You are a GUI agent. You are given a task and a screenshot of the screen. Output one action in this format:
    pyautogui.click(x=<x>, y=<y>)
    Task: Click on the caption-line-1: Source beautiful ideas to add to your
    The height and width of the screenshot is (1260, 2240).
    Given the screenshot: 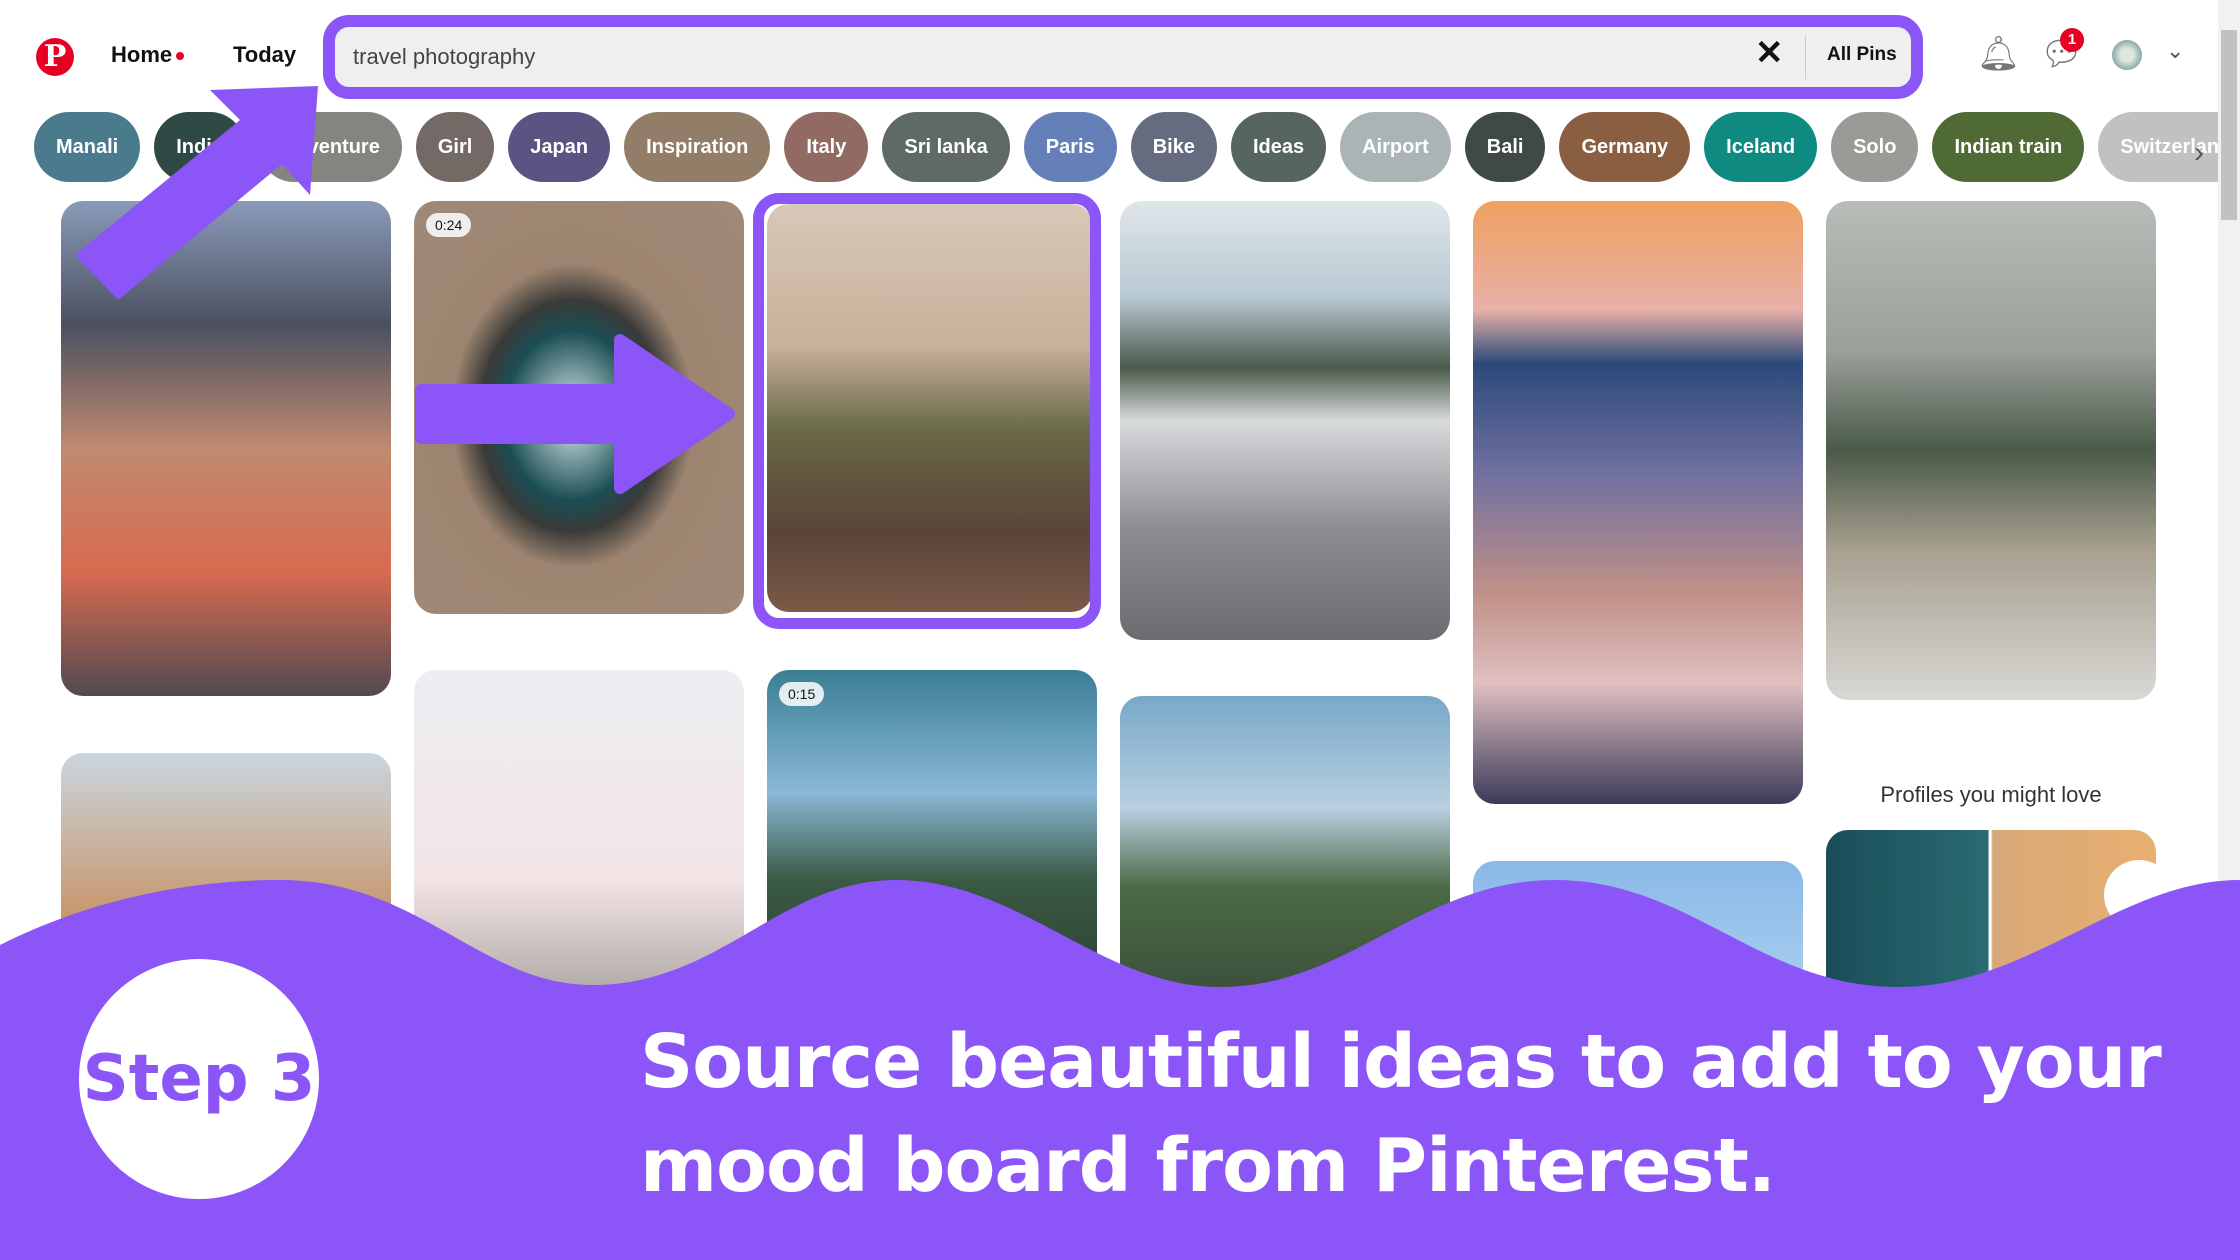 What is the action you would take?
    pyautogui.click(x=1401, y=1062)
    